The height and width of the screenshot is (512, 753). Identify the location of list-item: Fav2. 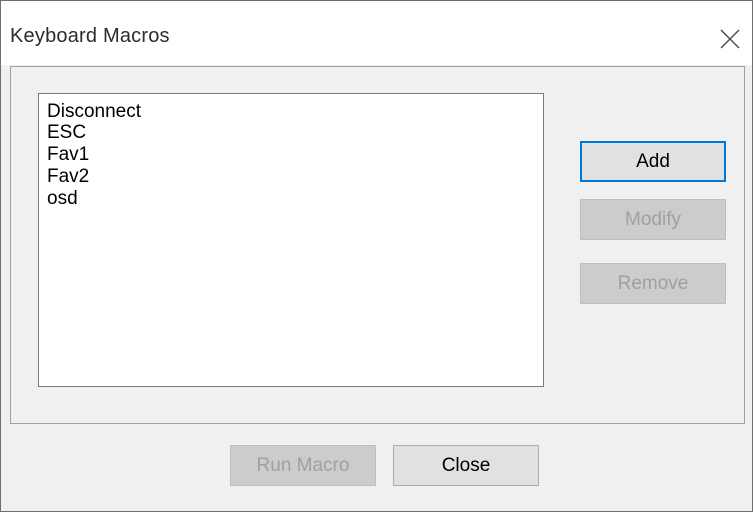
(68, 176).